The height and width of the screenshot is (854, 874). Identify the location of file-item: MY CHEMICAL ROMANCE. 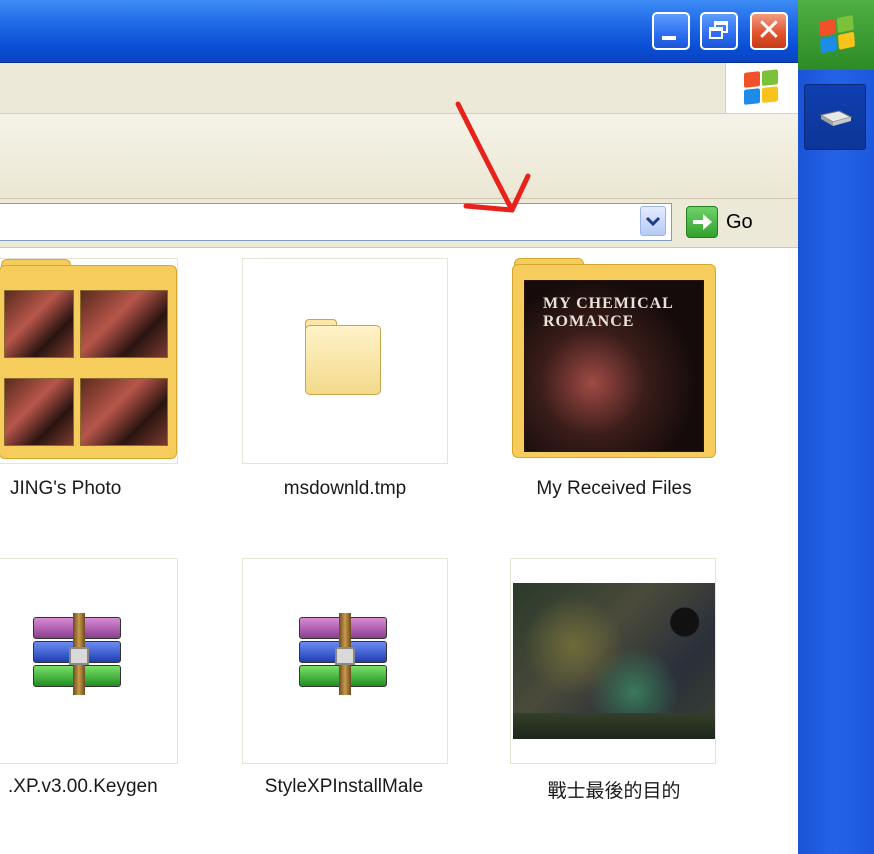
(613, 361).